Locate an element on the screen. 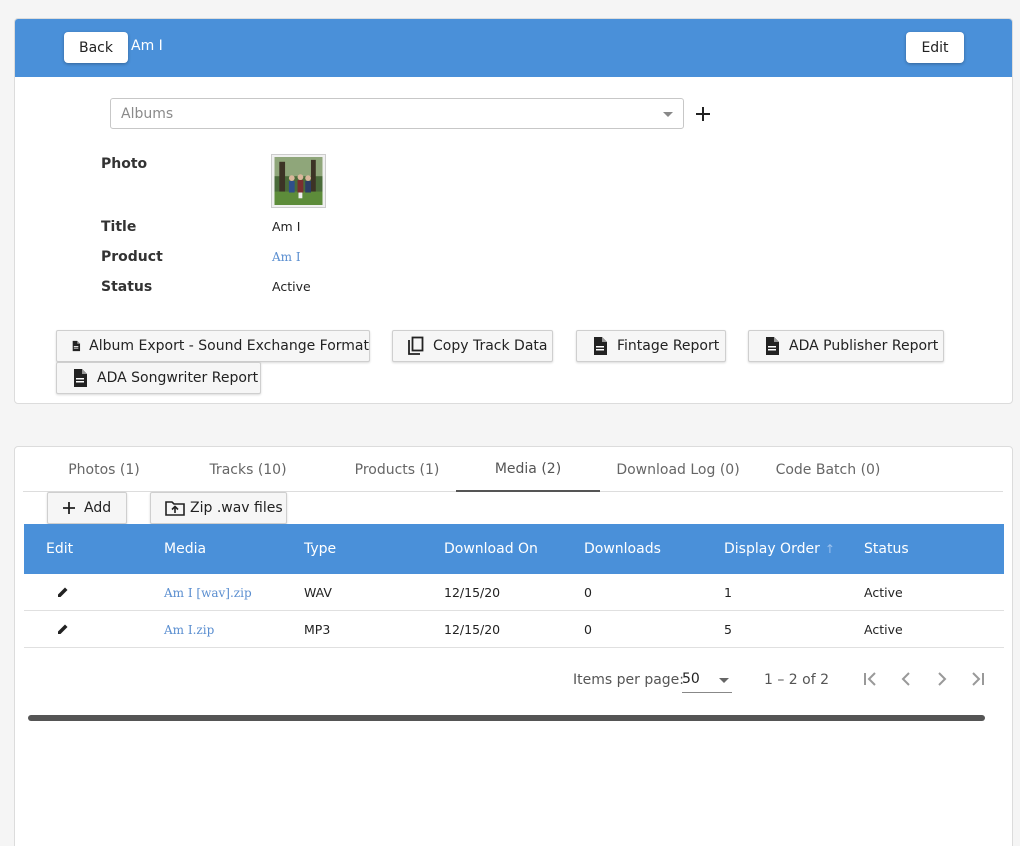 The height and width of the screenshot is (846, 1020). column-header-downloads: Downloads is located at coordinates (622, 549).